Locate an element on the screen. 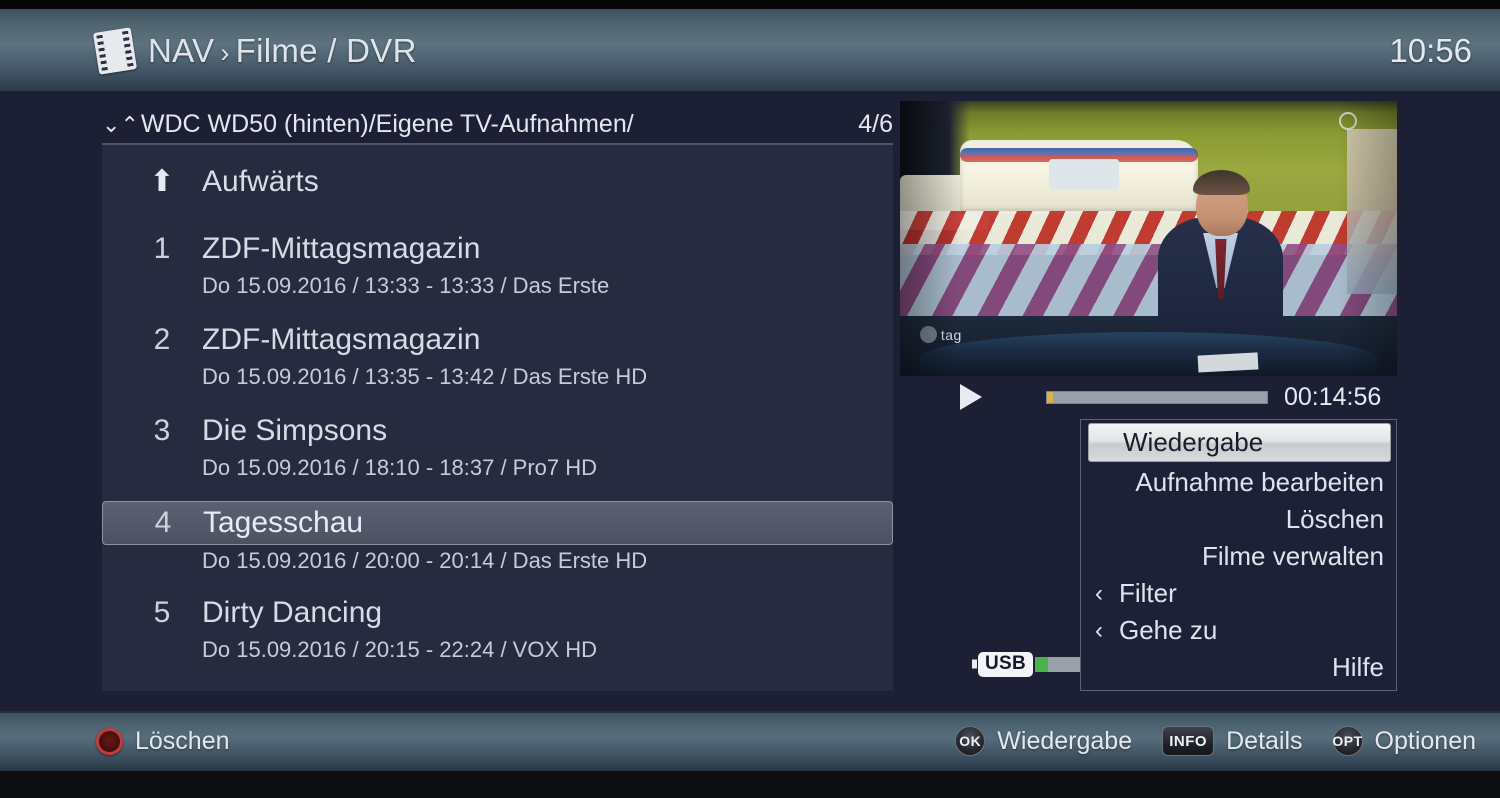  red-button-icon is located at coordinates (109, 741).